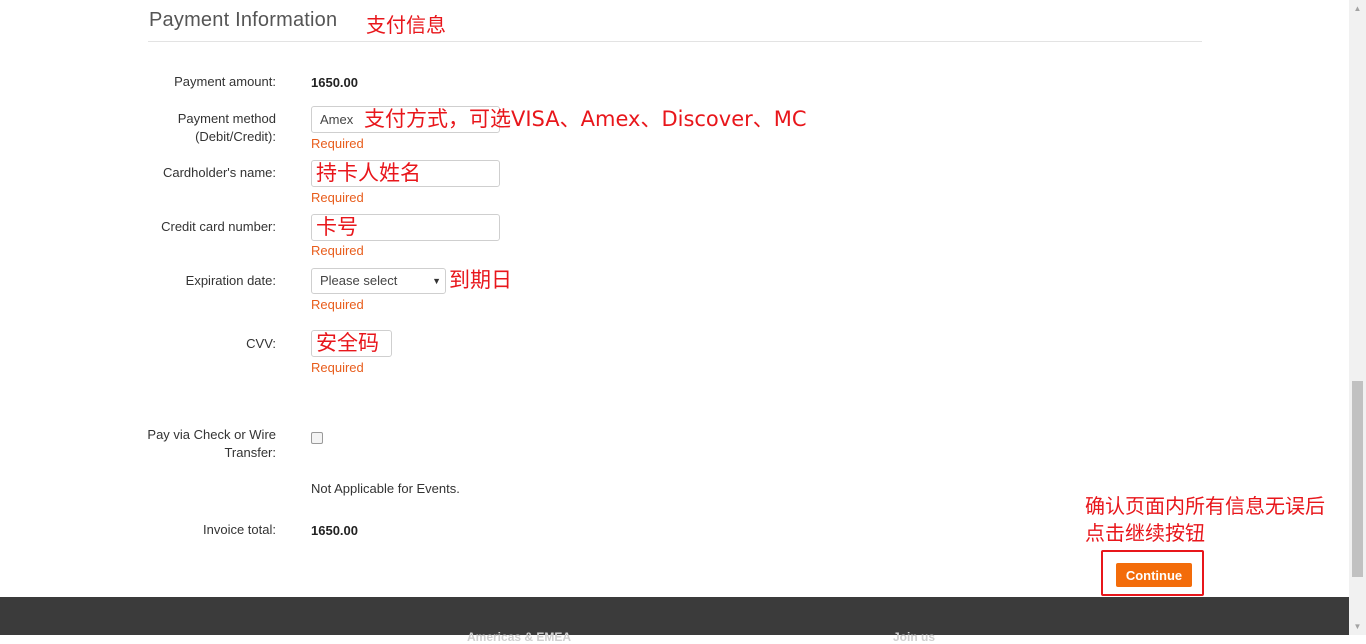  Describe the element at coordinates (317, 438) in the screenshot. I see `check-wire-checkbox` at that location.